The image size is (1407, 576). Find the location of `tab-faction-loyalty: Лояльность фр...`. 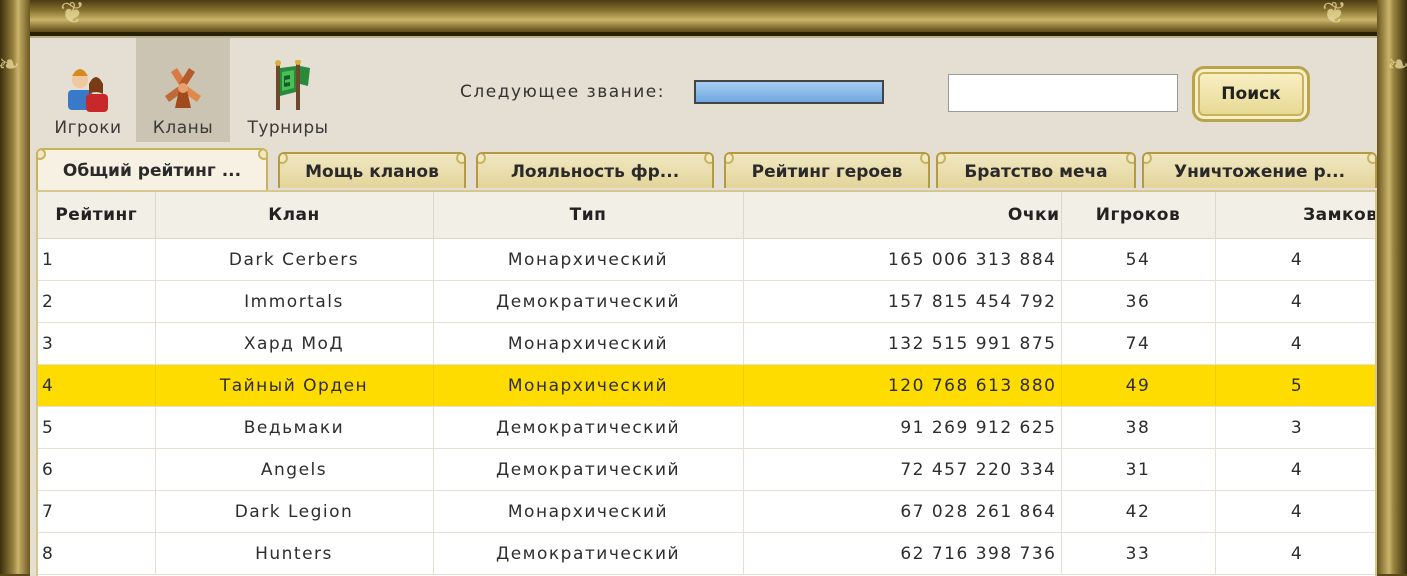

tab-faction-loyalty: Лояльность фр... is located at coordinates (595, 170).